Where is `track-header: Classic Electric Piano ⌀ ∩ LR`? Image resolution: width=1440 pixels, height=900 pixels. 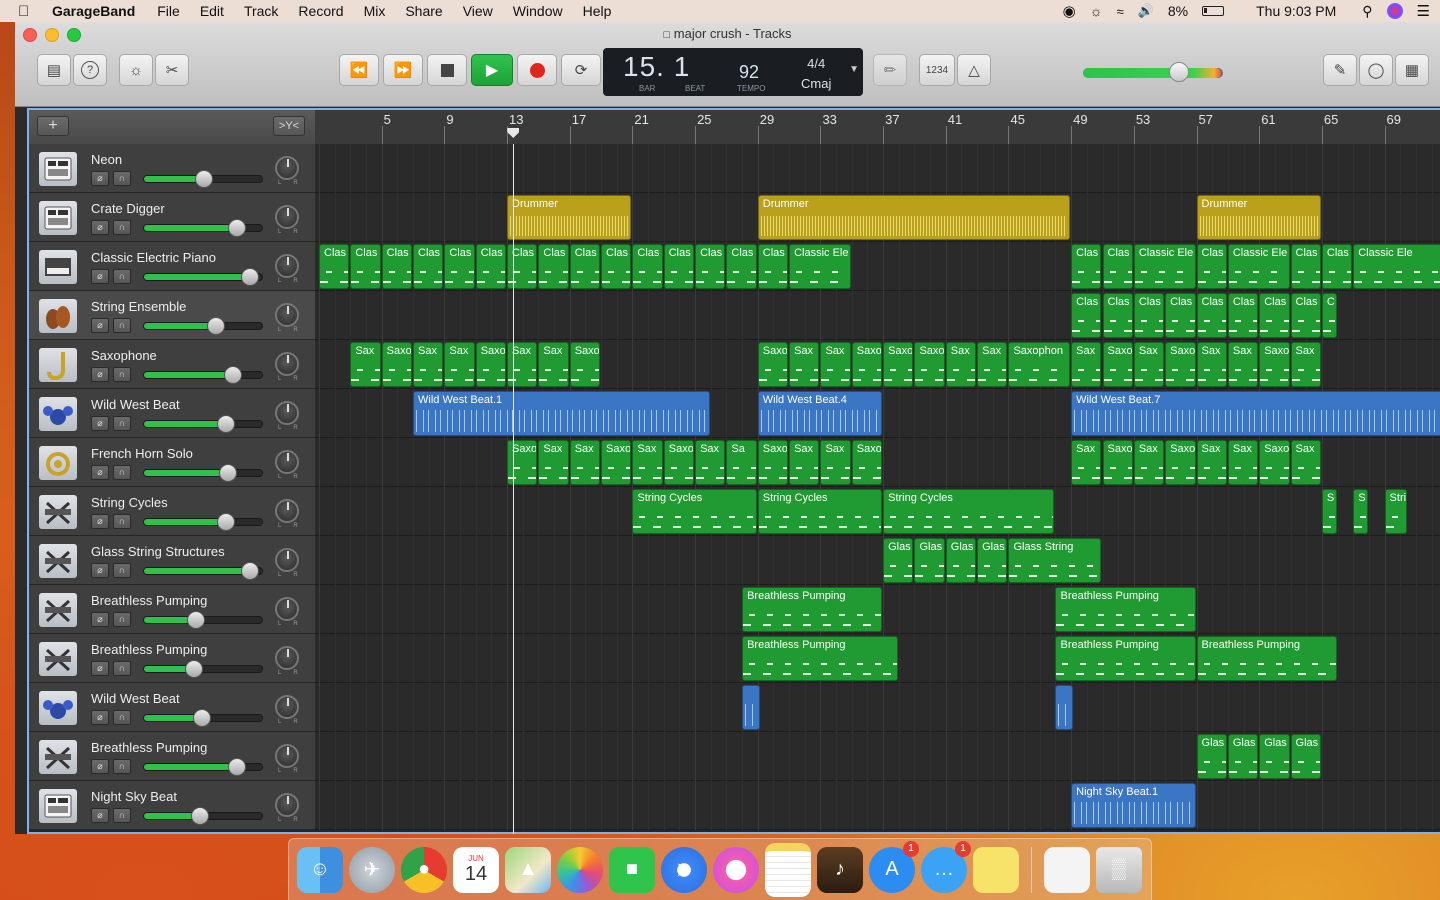 track-header: Classic Electric Piano ⌀ ∩ LR is located at coordinates (172, 266).